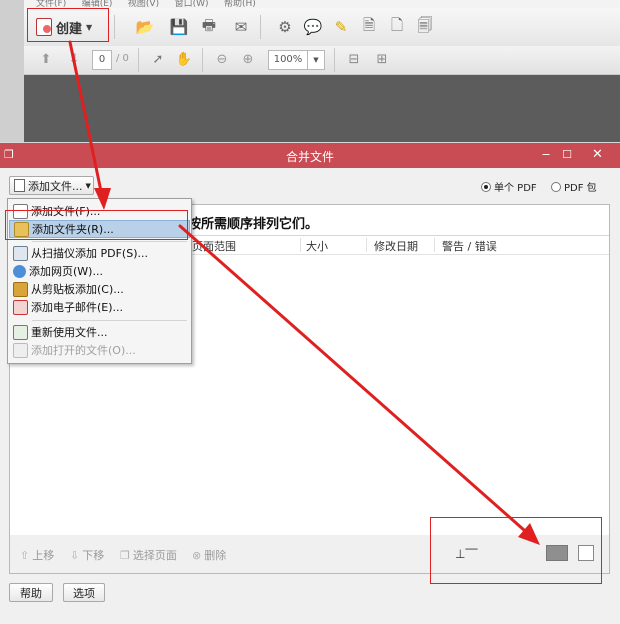 Image resolution: width=620 pixels, height=624 pixels. I want to click on close-icon: ✕, so click(597, 155).